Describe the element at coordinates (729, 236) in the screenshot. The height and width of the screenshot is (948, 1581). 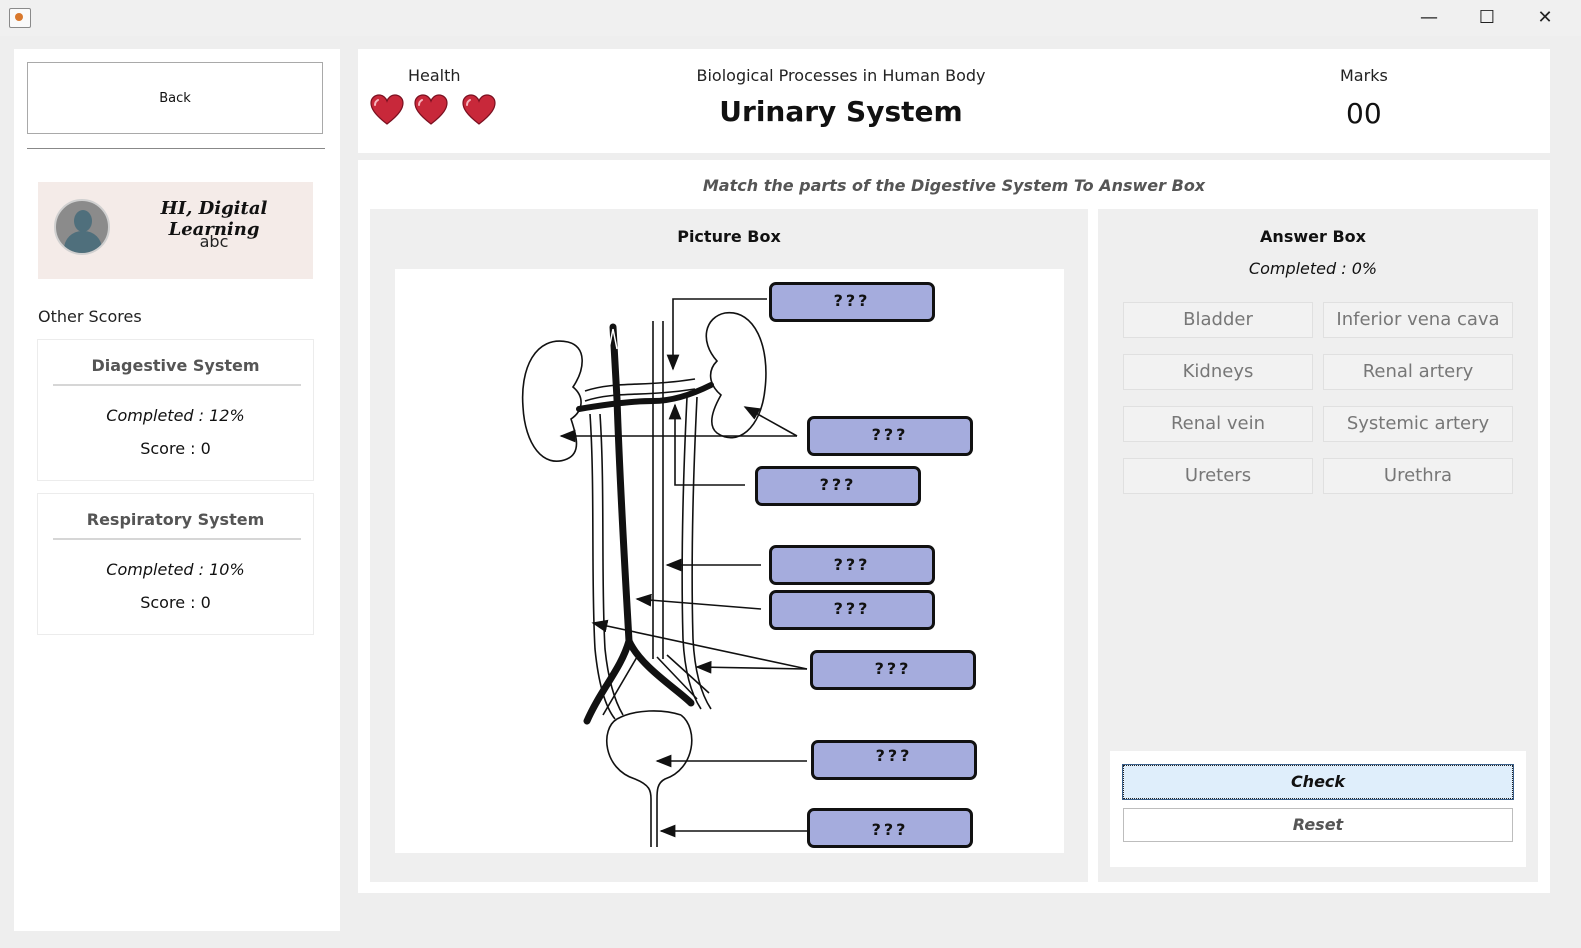
I see `picture-box-title: Picture Box` at that location.